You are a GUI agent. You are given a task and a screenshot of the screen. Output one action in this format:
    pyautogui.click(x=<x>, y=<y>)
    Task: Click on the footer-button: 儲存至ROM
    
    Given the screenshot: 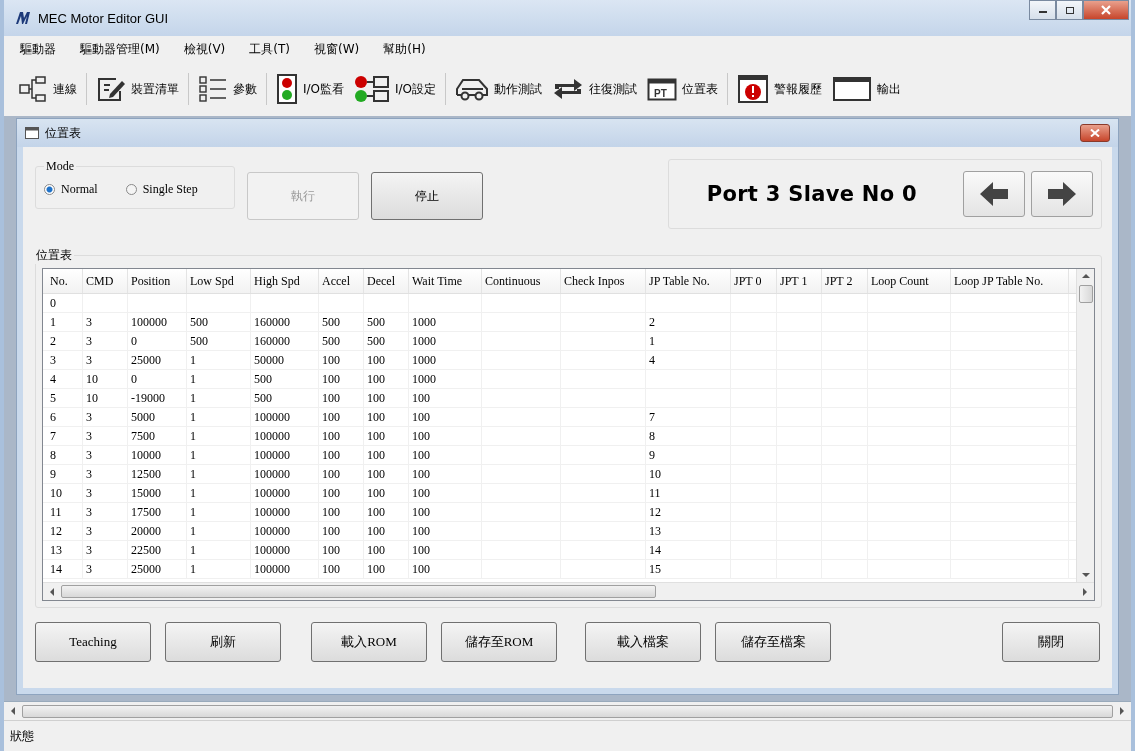 What is the action you would take?
    pyautogui.click(x=499, y=642)
    